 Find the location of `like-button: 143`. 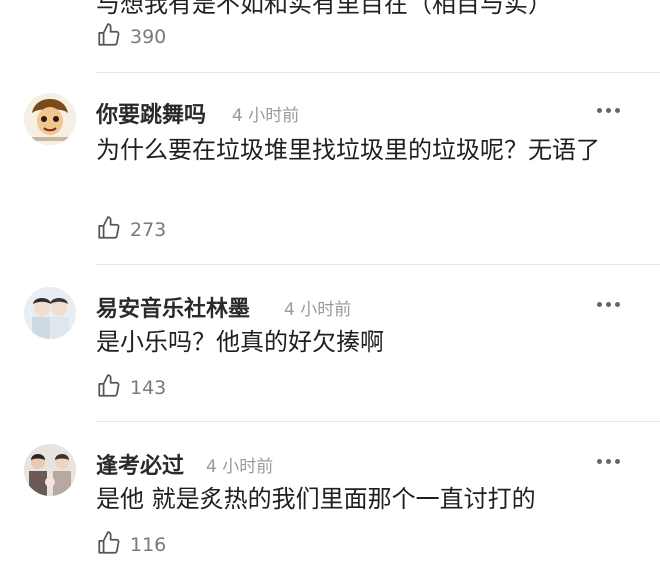

like-button: 143 is located at coordinates (131, 388).